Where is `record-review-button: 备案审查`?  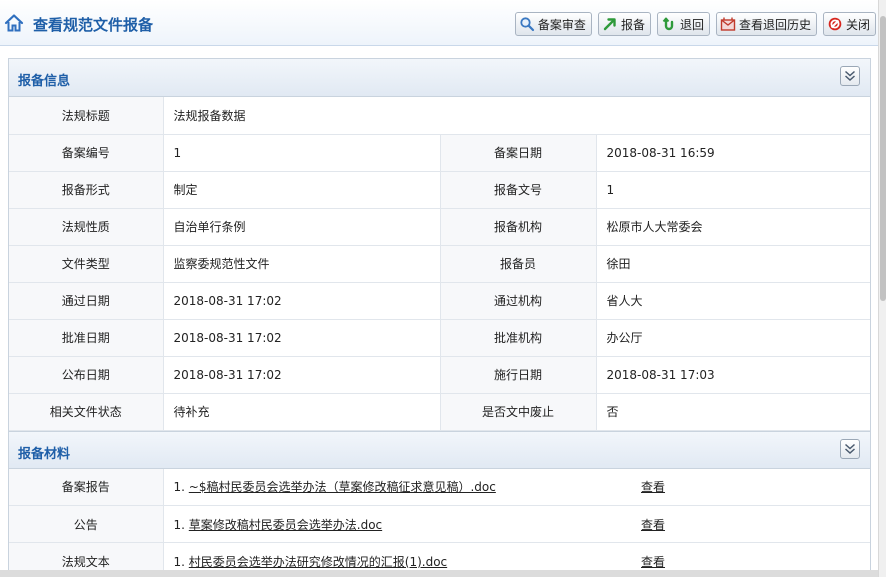 record-review-button: 备案审查 is located at coordinates (553, 24).